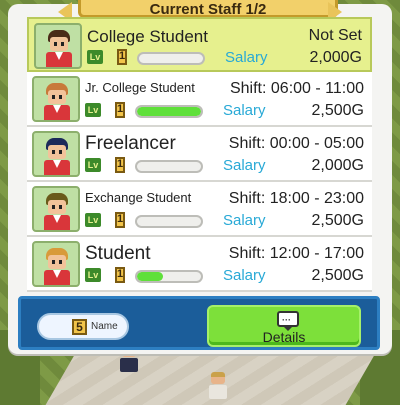  Describe the element at coordinates (130, 143) in the screenshot. I see `staff-name: Freelancer` at that location.